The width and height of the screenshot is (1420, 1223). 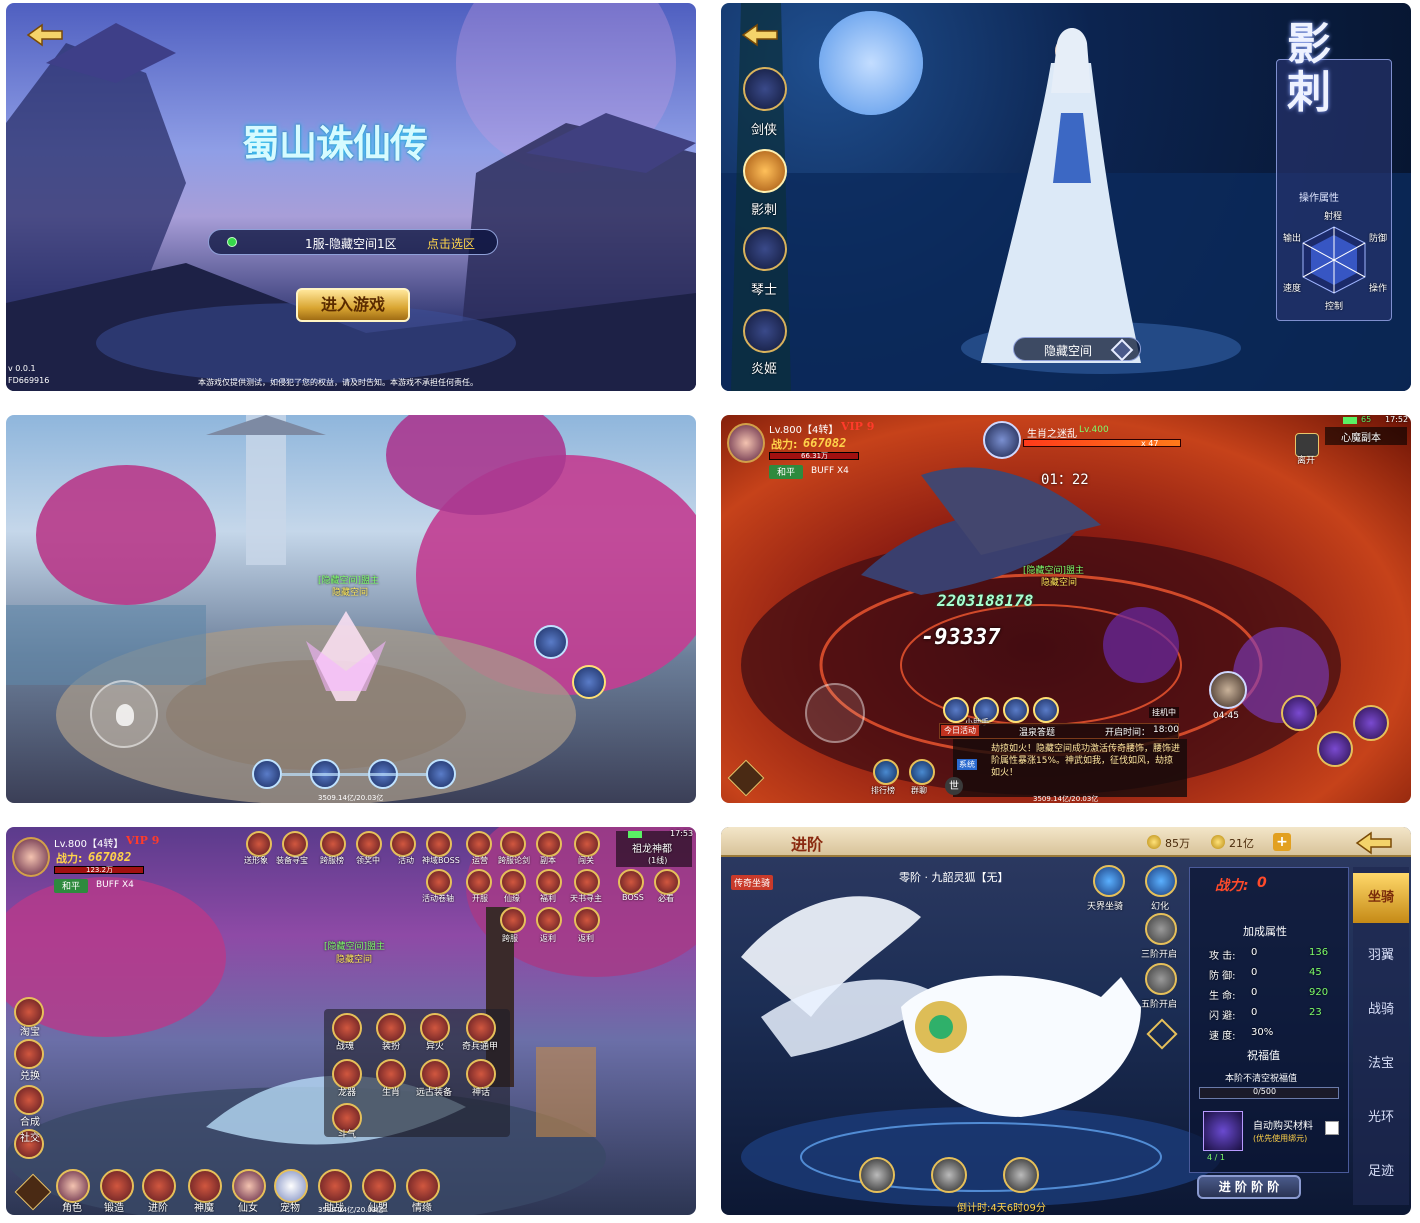 What do you see at coordinates (29, 1054) in the screenshot?
I see `left-icon-exchange` at bounding box center [29, 1054].